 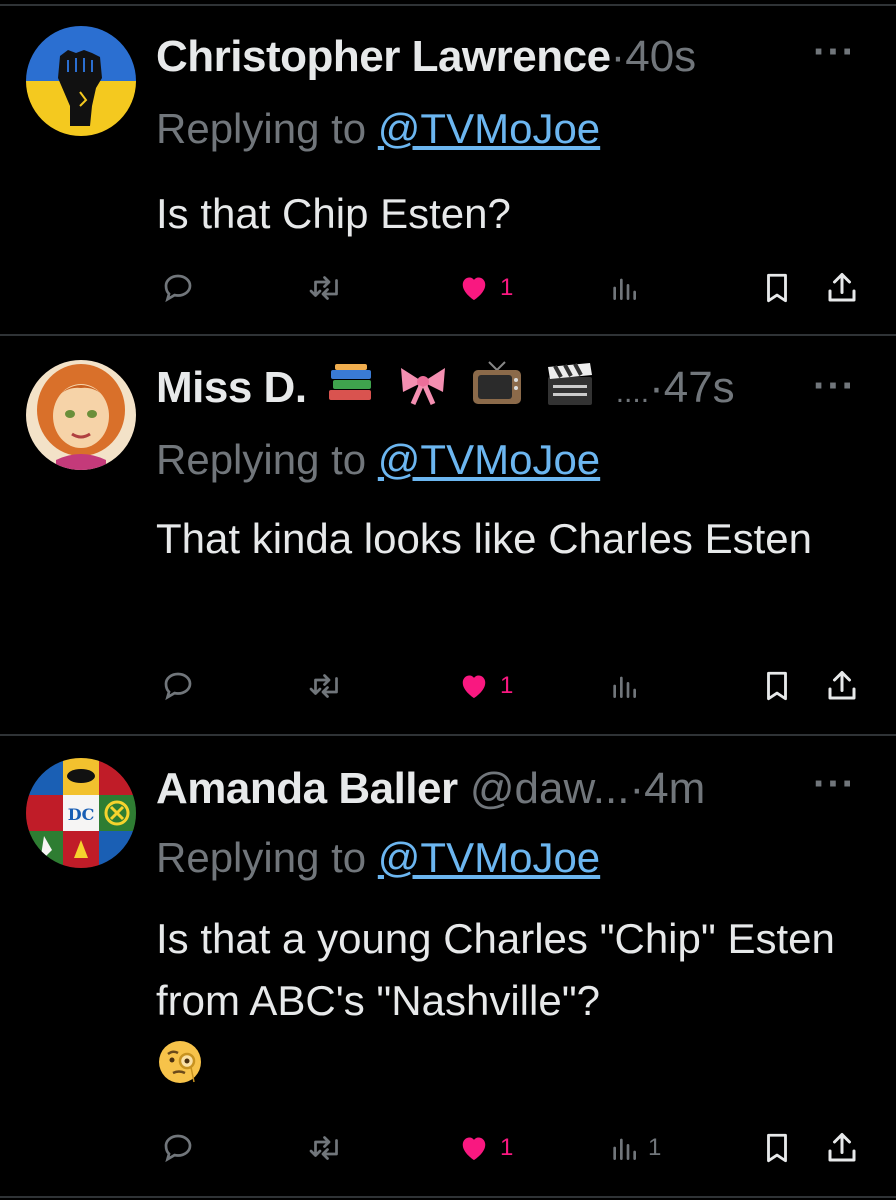 I want to click on avatar-miss-d, so click(x=81, y=415).